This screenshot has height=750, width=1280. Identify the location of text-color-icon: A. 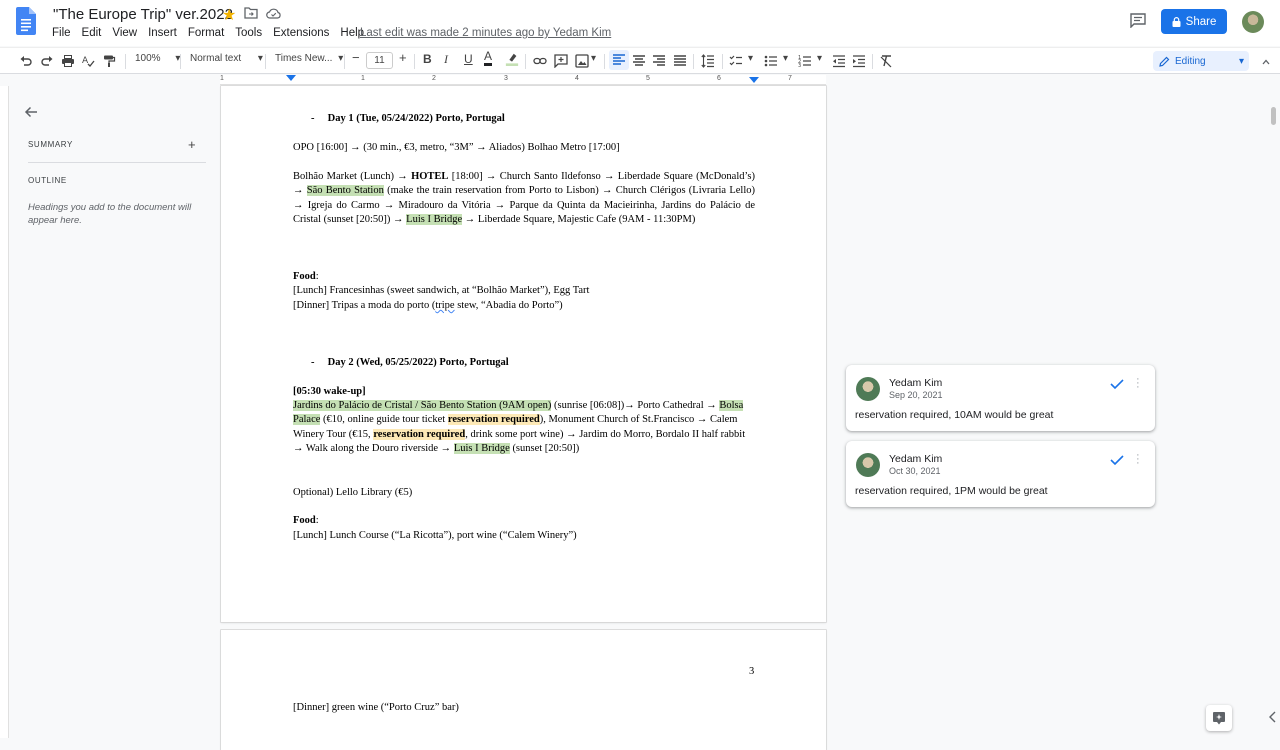
(488, 58).